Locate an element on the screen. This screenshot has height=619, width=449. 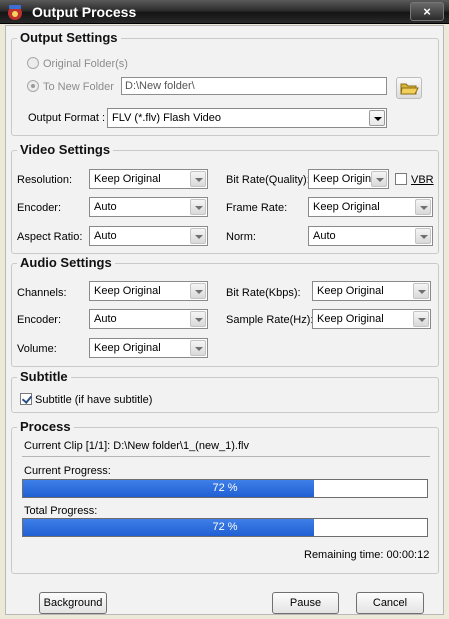
browse-folder-button is located at coordinates (409, 88).